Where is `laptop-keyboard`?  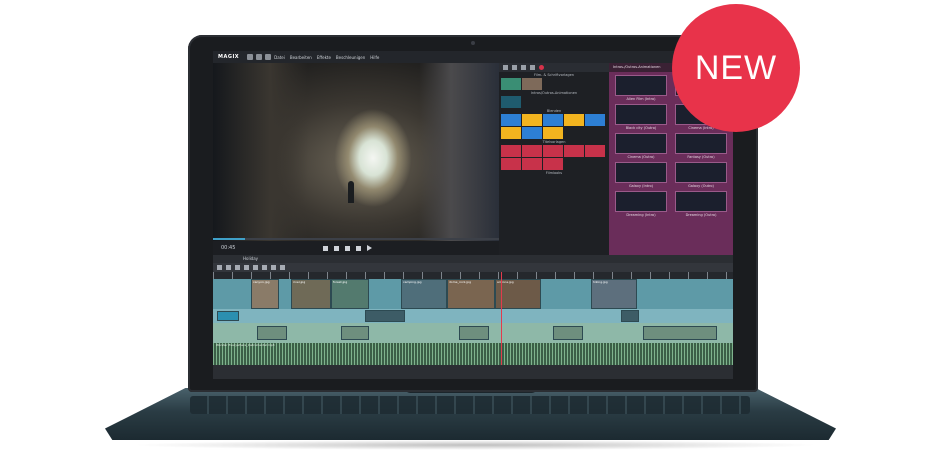 laptop-keyboard is located at coordinates (470, 405).